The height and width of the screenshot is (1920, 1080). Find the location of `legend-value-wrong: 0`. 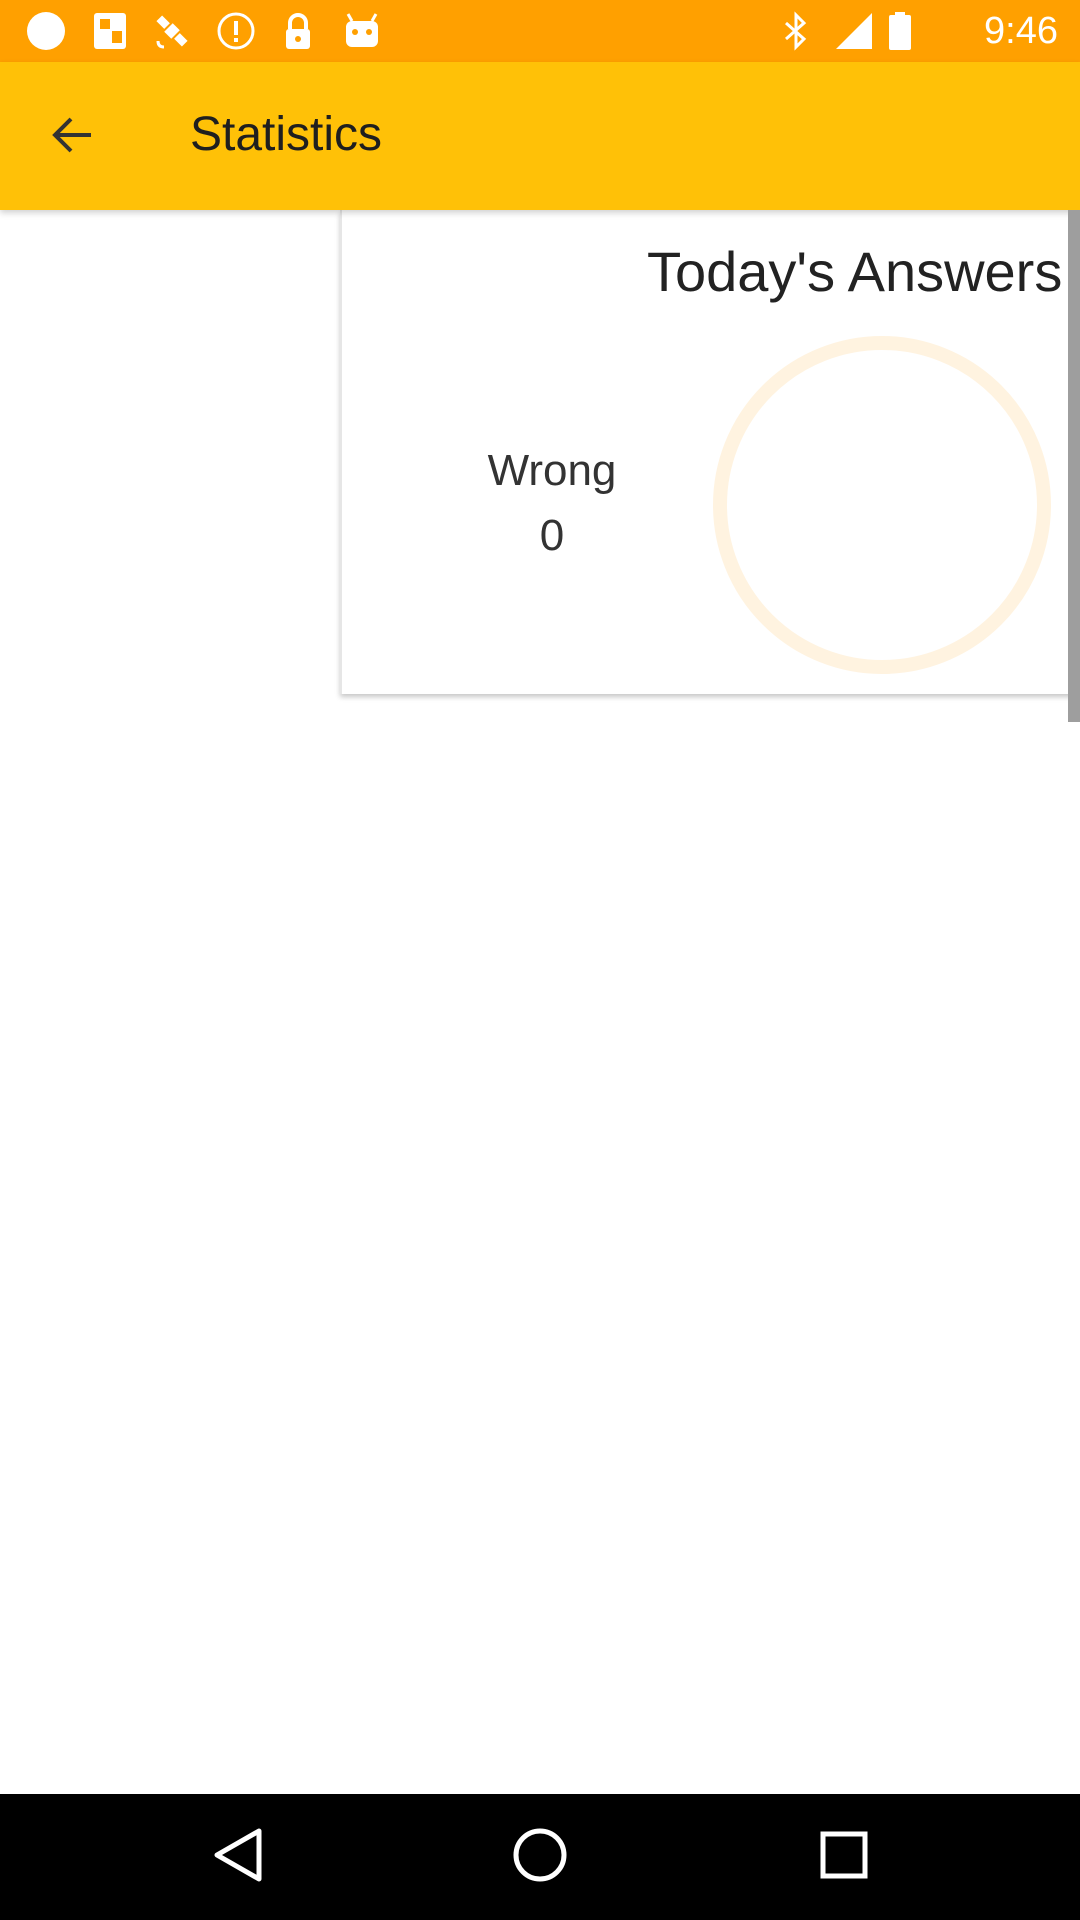

legend-value-wrong: 0 is located at coordinates (552, 535).